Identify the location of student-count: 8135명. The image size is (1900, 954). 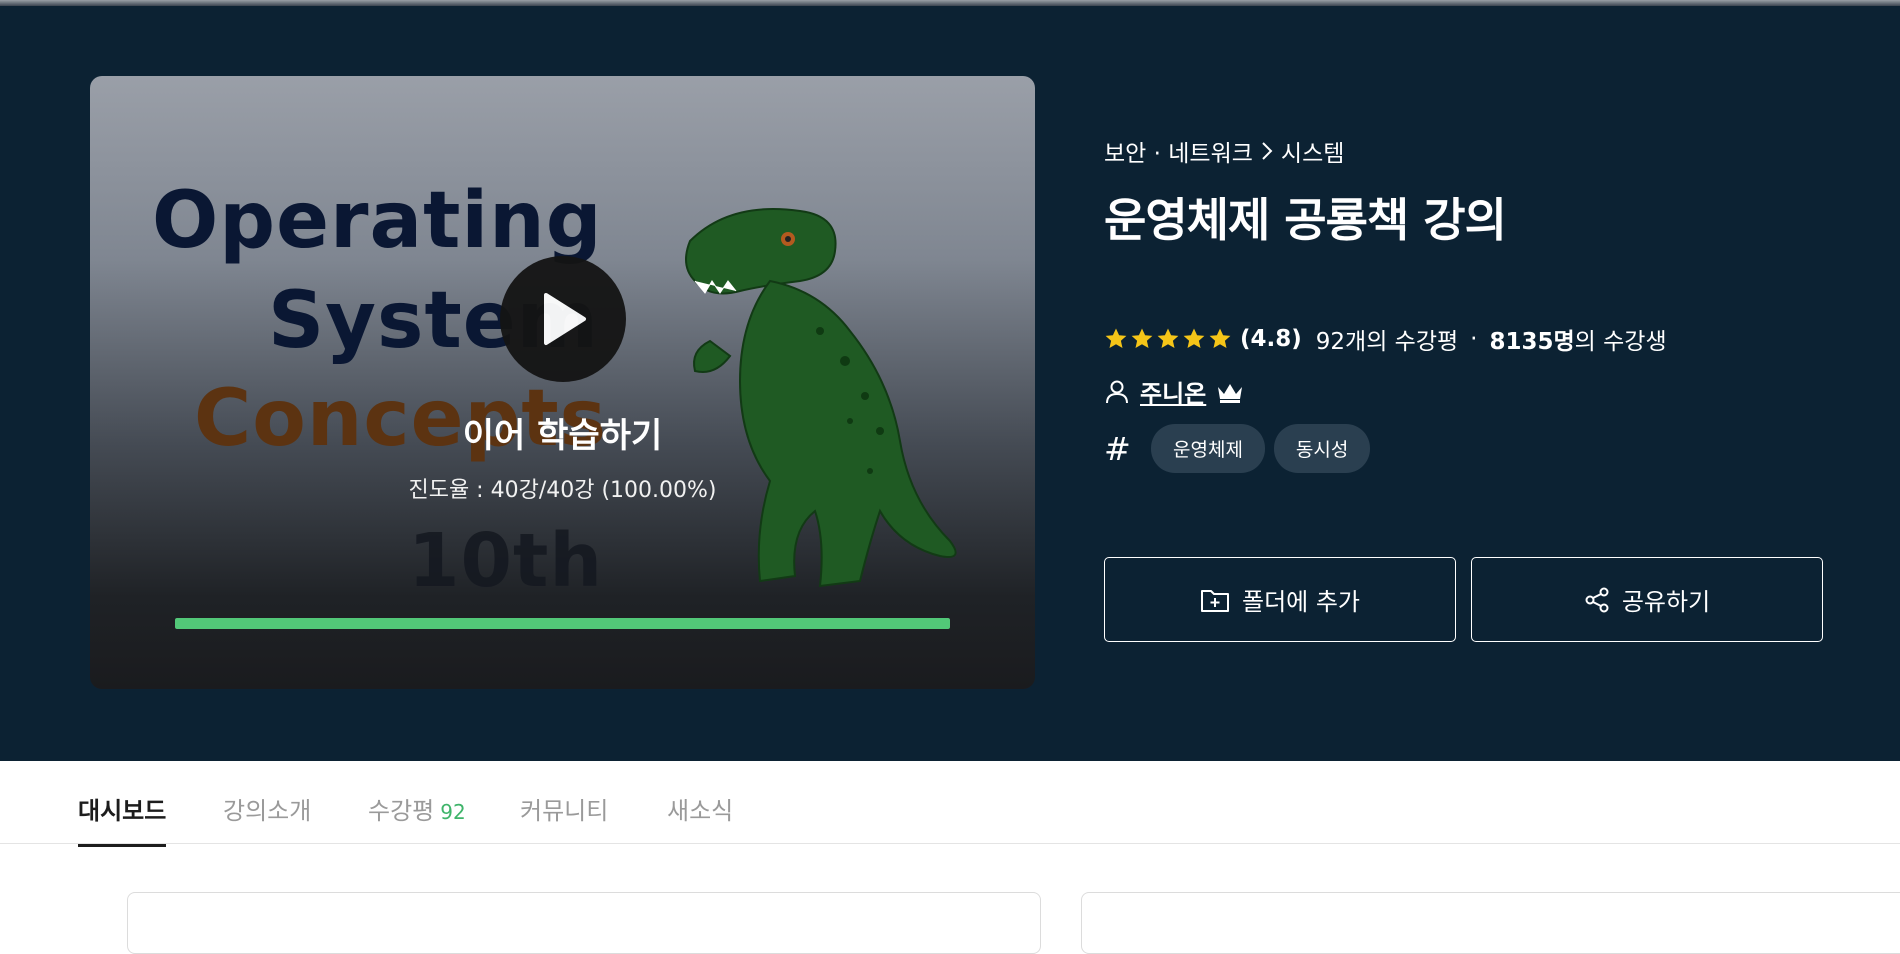
(1532, 342).